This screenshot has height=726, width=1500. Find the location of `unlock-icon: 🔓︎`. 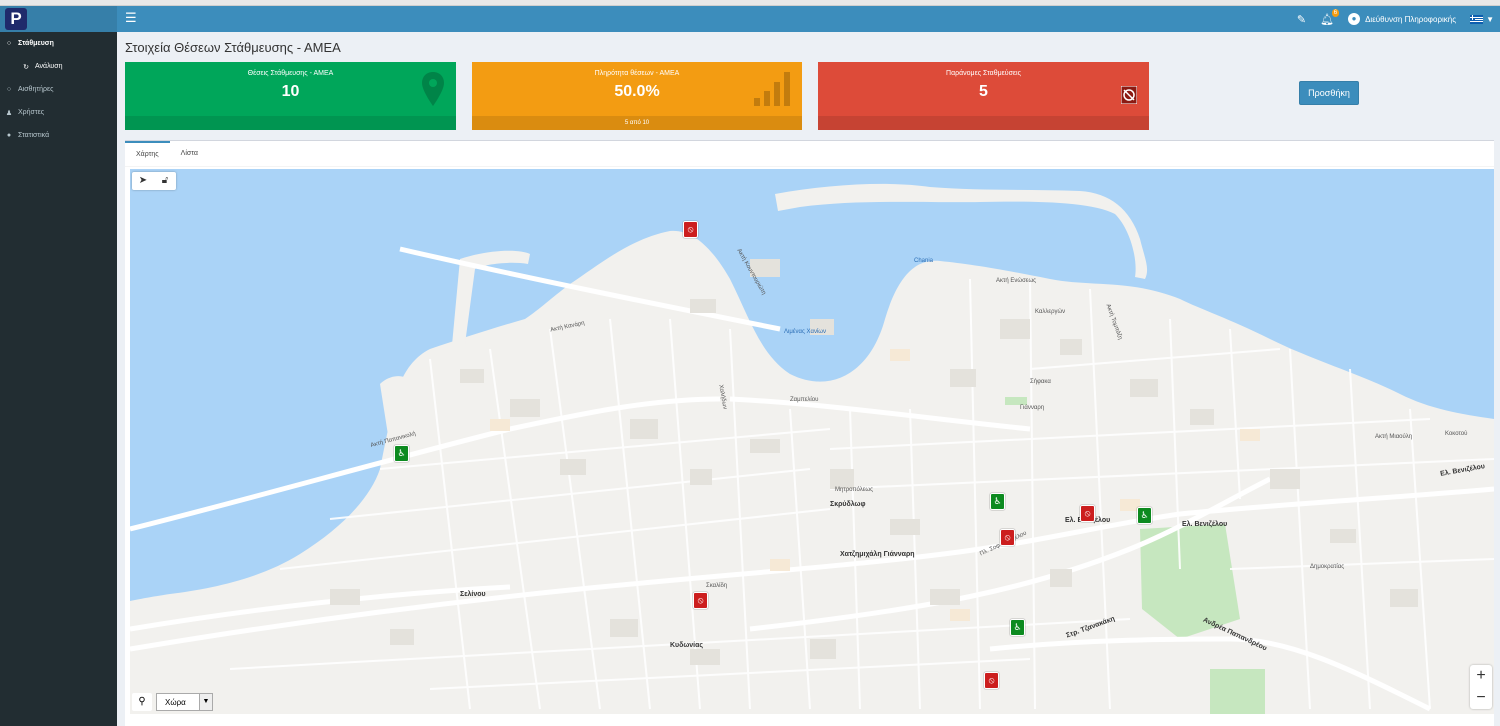

unlock-icon: 🔓︎ is located at coordinates (165, 181).